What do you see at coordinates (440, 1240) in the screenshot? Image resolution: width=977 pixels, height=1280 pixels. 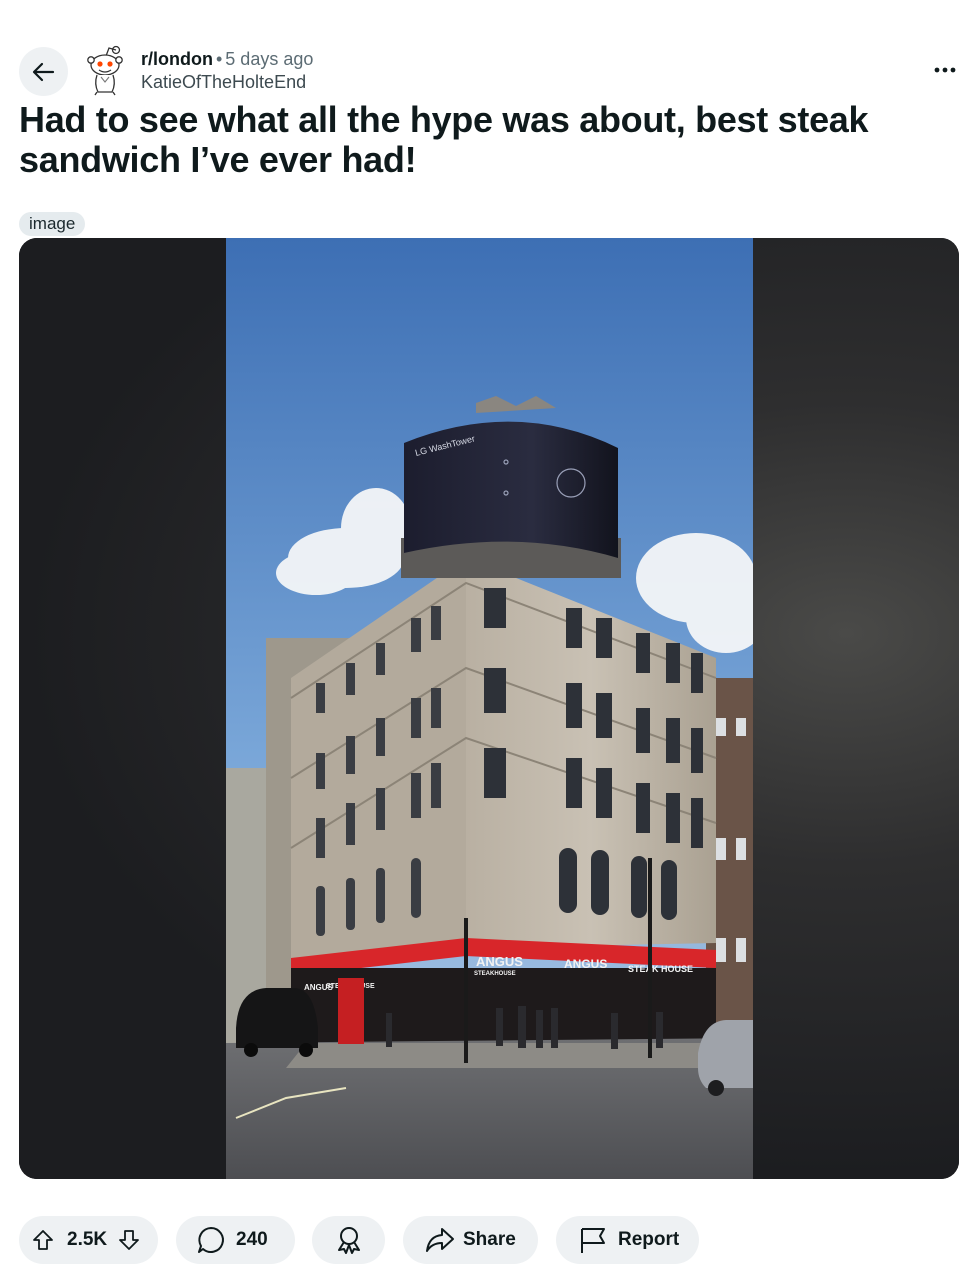 I see `share-arrow-icon` at bounding box center [440, 1240].